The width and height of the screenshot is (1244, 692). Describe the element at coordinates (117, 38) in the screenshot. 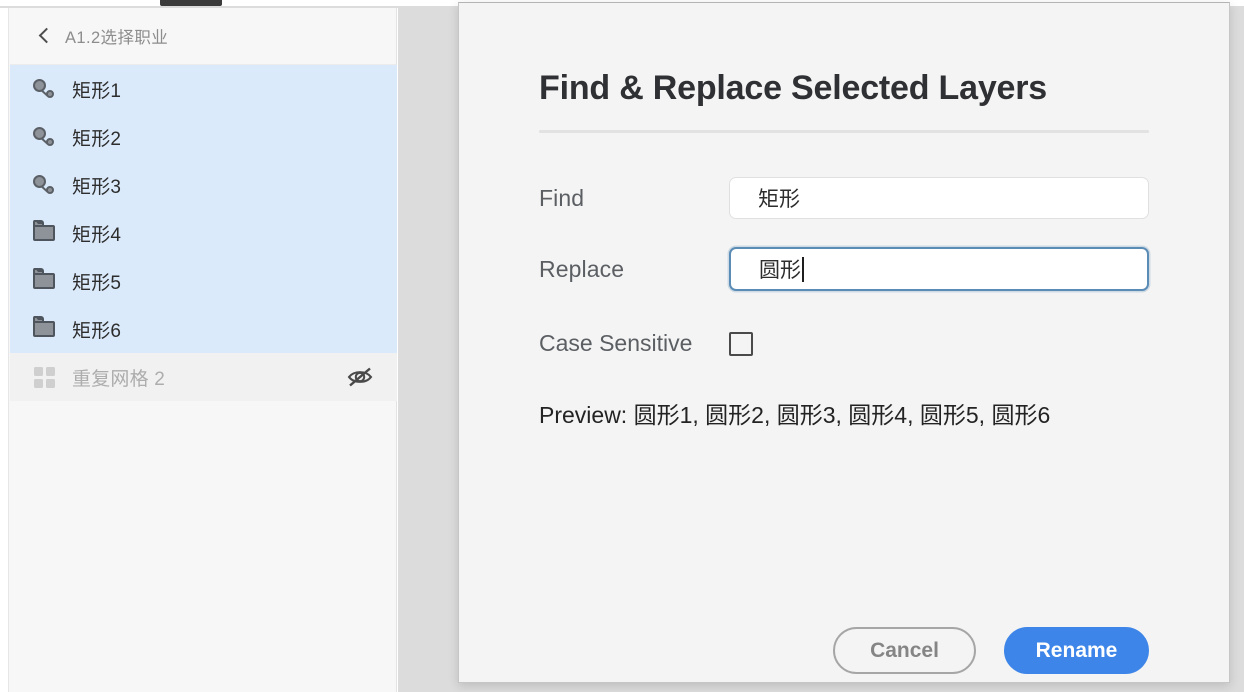

I see `sidebar-header-title: A1.2选择职业` at that location.